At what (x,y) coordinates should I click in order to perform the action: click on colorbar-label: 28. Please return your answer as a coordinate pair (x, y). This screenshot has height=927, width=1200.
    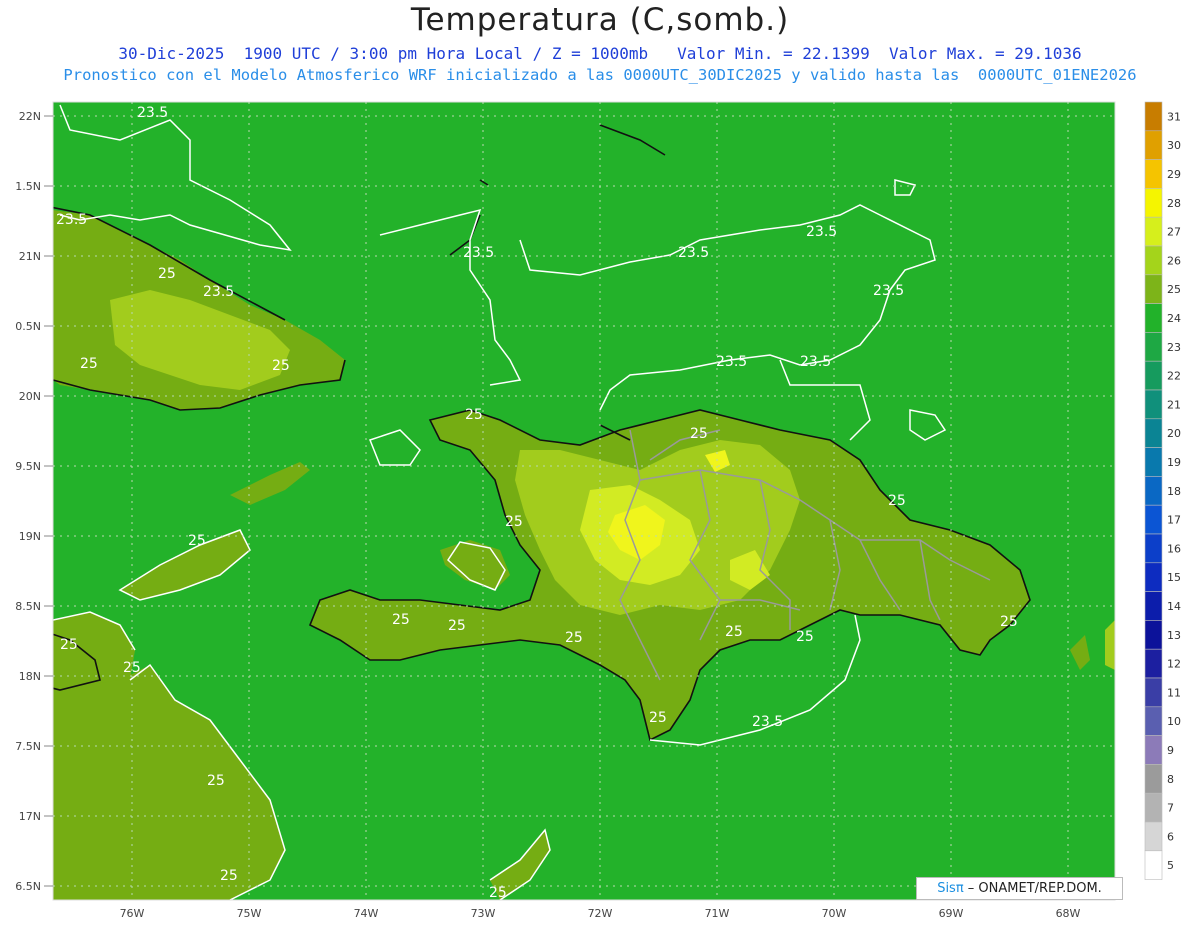
    Looking at the image, I should click on (1174, 203).